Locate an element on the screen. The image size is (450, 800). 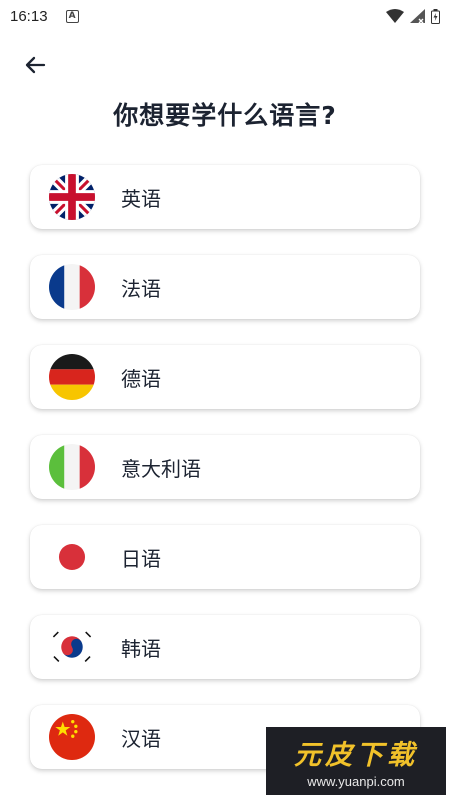
page-title: 你想要学什么语言? is located at coordinates (225, 115).